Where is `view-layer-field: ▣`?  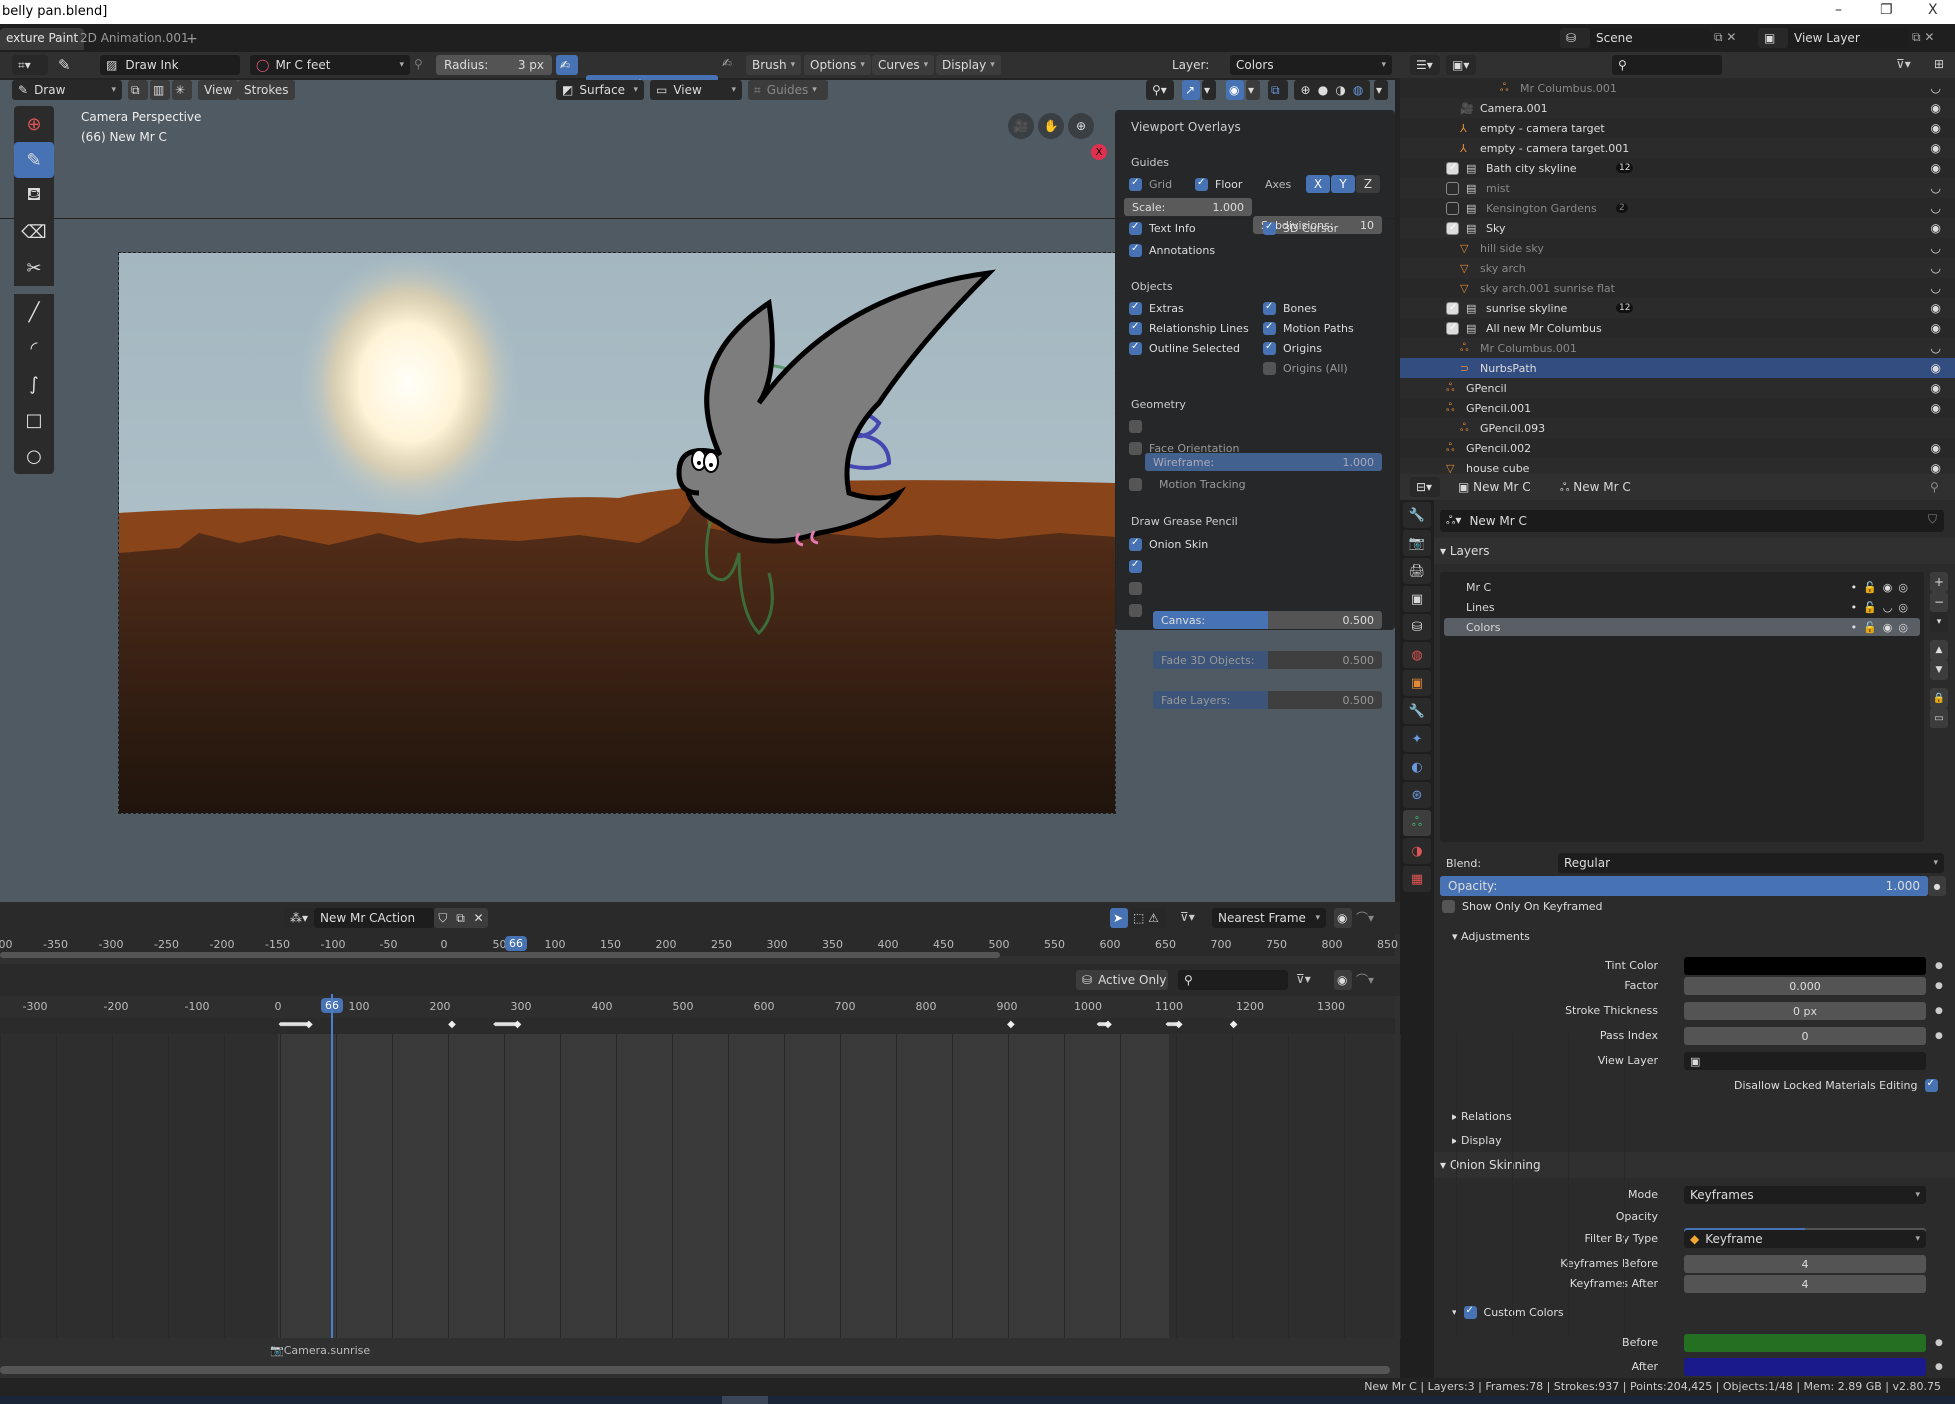 view-layer-field: ▣ is located at coordinates (1805, 1061).